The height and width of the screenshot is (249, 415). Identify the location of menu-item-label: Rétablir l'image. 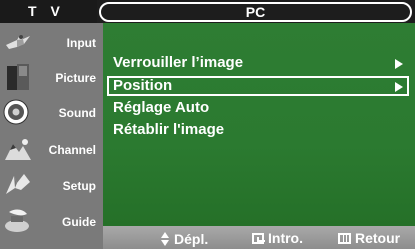
(169, 129).